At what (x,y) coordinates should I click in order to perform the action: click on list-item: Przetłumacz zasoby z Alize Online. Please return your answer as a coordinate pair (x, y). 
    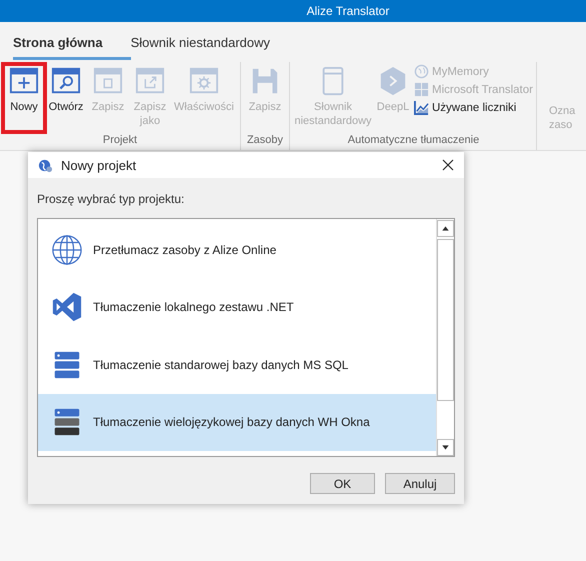
    Looking at the image, I should click on (237, 249).